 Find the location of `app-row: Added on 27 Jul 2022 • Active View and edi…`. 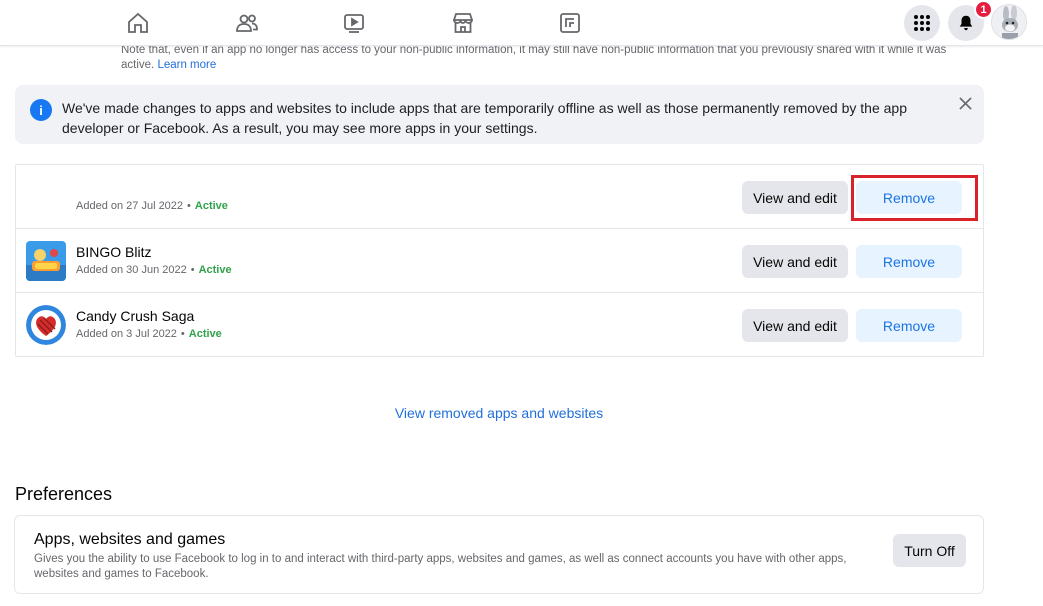

app-row: Added on 27 Jul 2022 • Active View and edi… is located at coordinates (499, 197).